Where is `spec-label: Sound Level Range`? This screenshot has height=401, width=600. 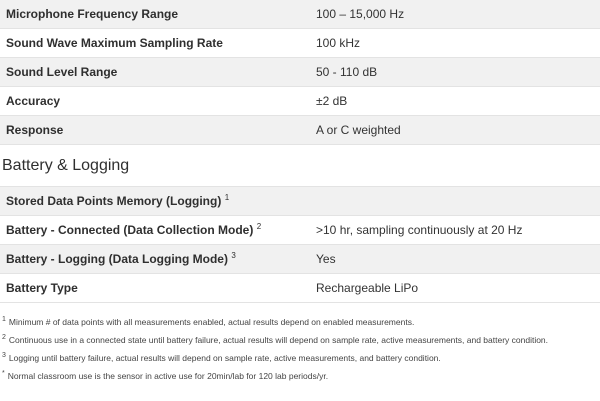
spec-label: Sound Level Range is located at coordinates (155, 72).